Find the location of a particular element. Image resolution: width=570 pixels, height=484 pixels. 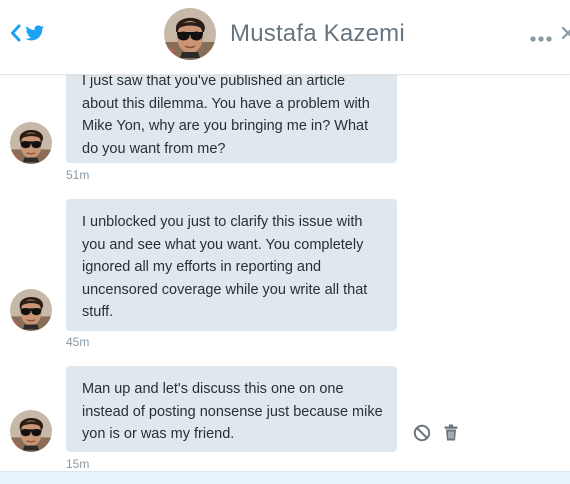

contact-name: Mustafa Kazemi is located at coordinates (317, 34).